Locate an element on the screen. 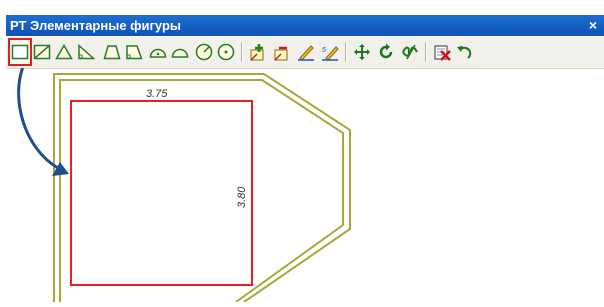 This screenshot has height=307, width=604. circle-center-tool-button is located at coordinates (226, 52).